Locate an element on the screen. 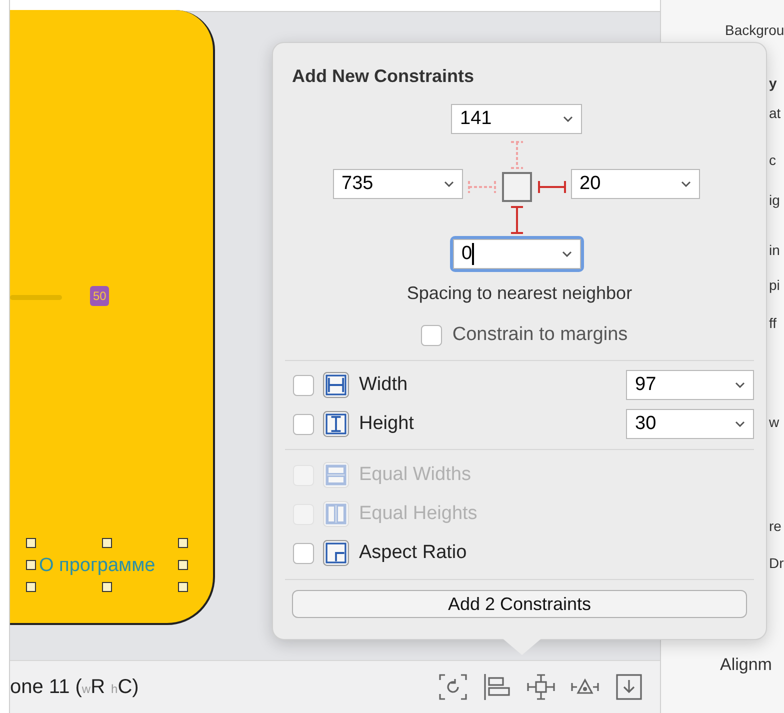 The height and width of the screenshot is (713, 784). constraint-label: Width is located at coordinates (383, 384).